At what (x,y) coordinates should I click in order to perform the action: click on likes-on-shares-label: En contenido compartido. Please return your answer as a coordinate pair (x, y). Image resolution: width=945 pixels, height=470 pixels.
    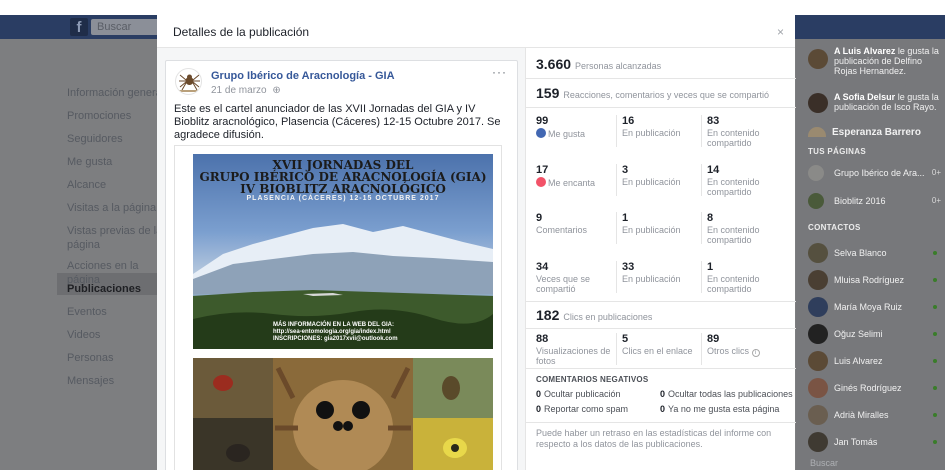
    Looking at the image, I should click on (733, 138).